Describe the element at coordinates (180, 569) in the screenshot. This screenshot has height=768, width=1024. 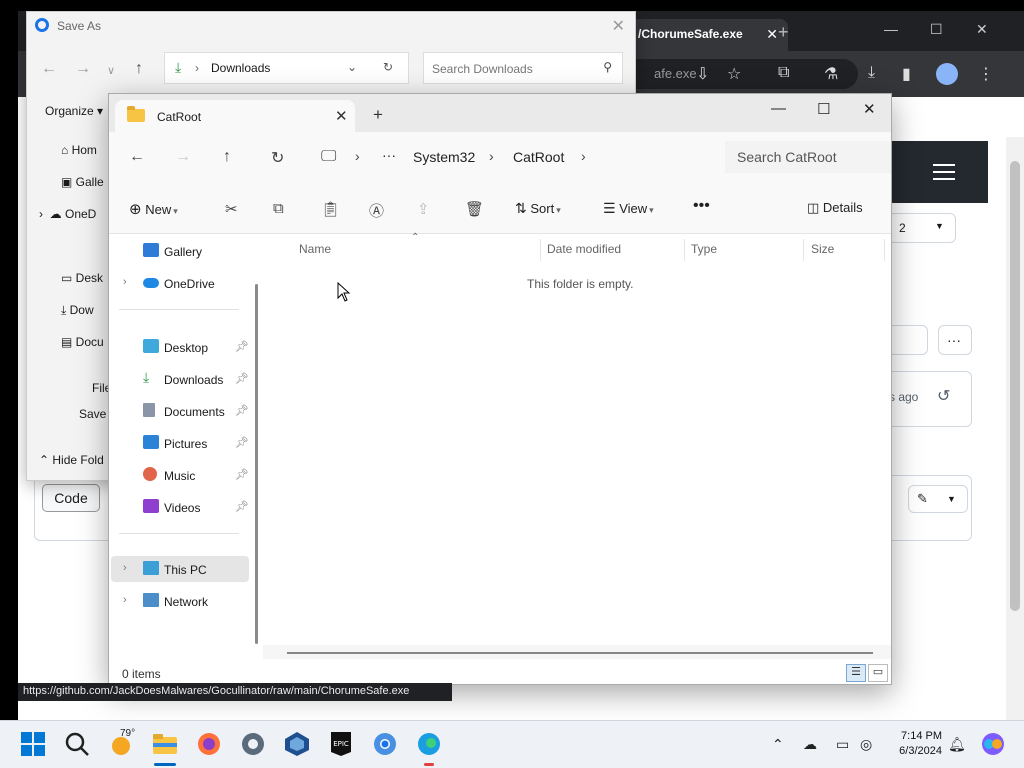
I see `sidebar-item-this-pc: › This PC` at that location.